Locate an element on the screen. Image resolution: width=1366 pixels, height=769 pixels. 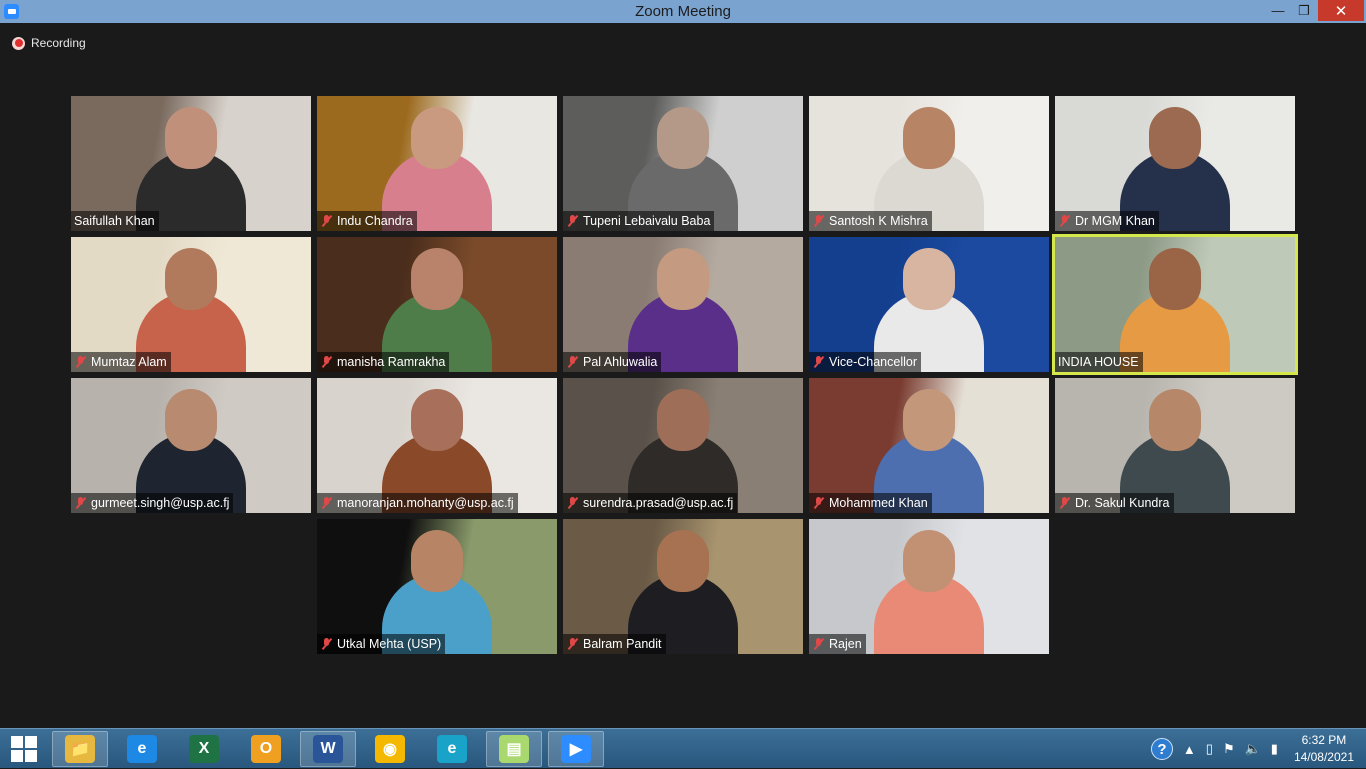
participant-name-label: Mumtaz Alam is located at coordinates (121, 362).